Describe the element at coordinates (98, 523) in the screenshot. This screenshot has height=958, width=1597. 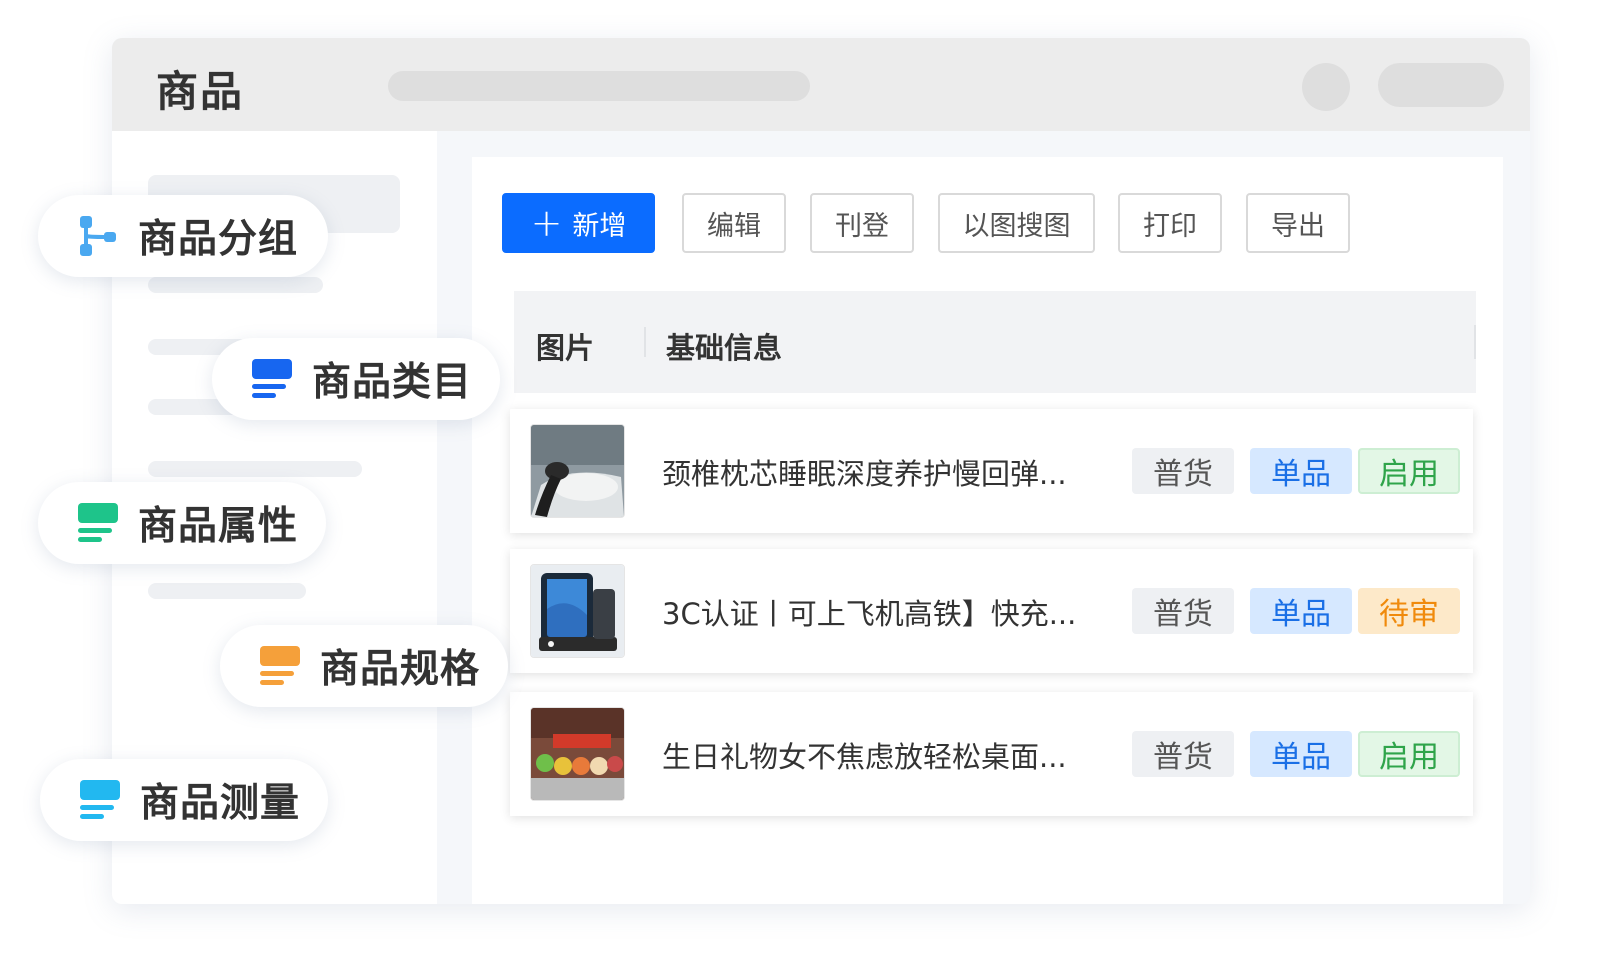
I see `attribute-list-icon` at that location.